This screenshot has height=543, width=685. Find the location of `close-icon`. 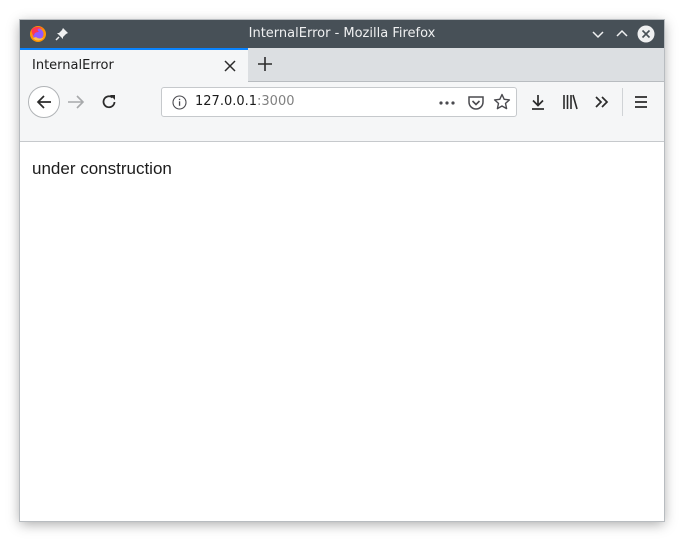

close-icon is located at coordinates (646, 34).